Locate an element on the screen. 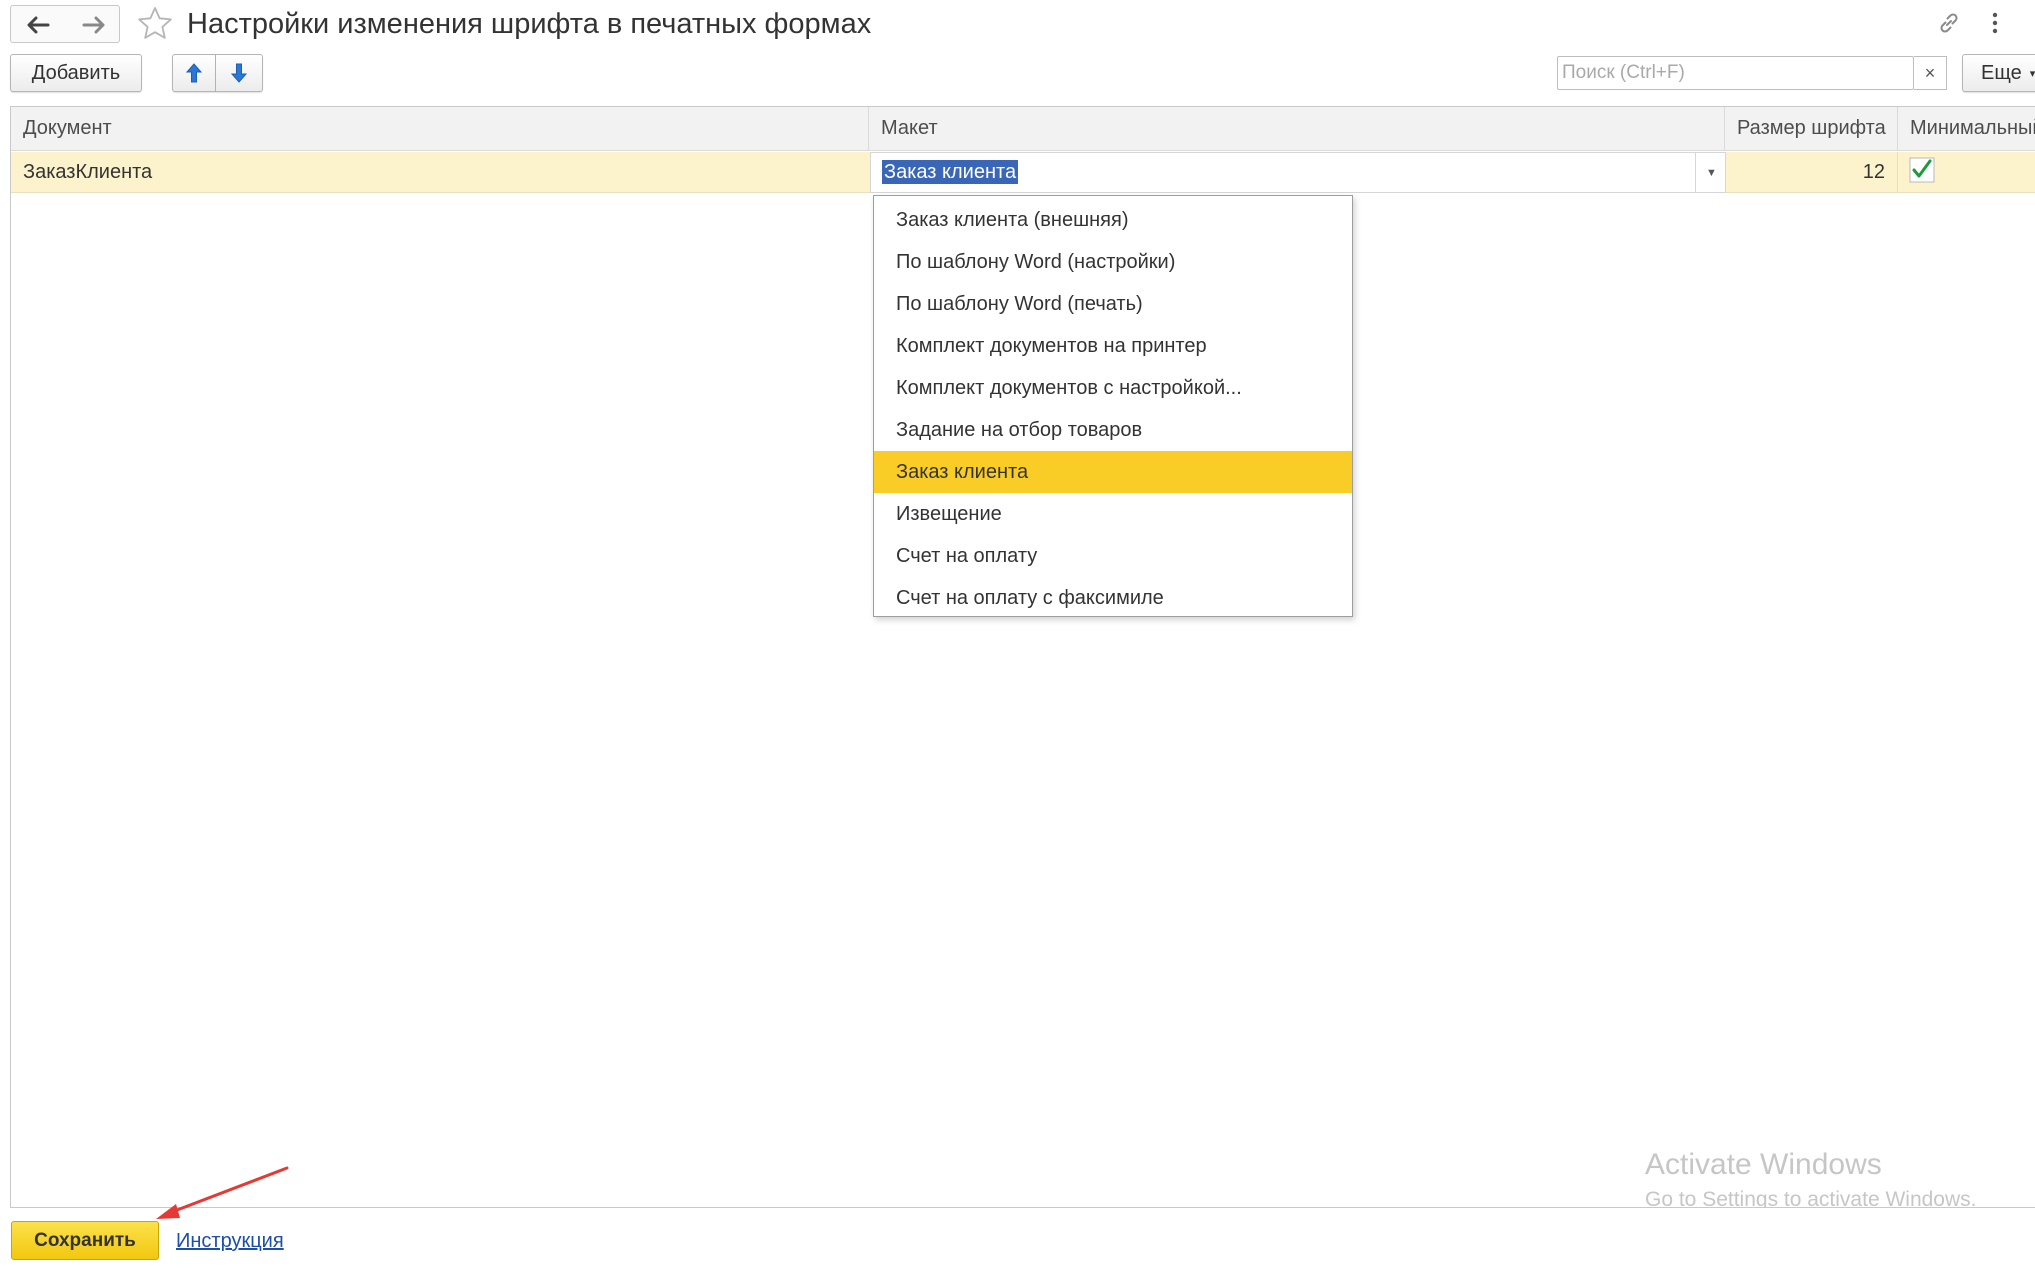 The image size is (2035, 1270). dropdown-option: По шаблону Word (настройки) is located at coordinates (1113, 262).